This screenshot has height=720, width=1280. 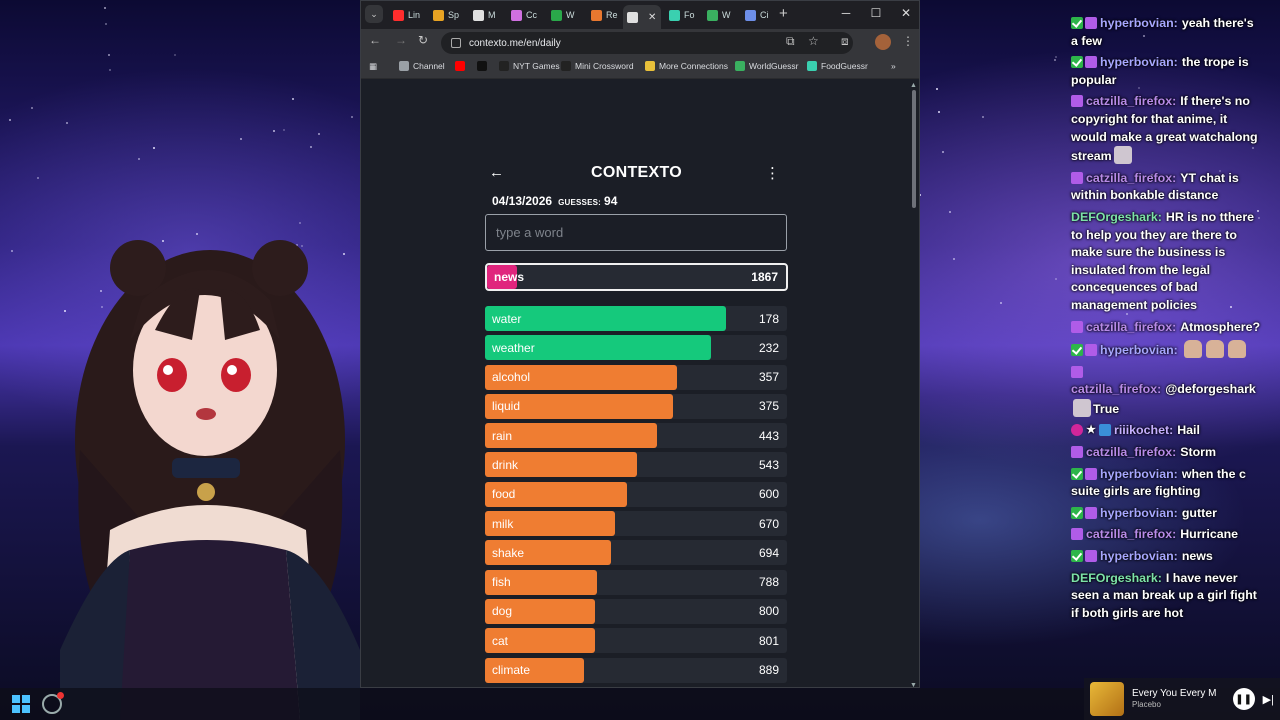 I want to click on chat-emote-icon, so click(x=1192, y=349).